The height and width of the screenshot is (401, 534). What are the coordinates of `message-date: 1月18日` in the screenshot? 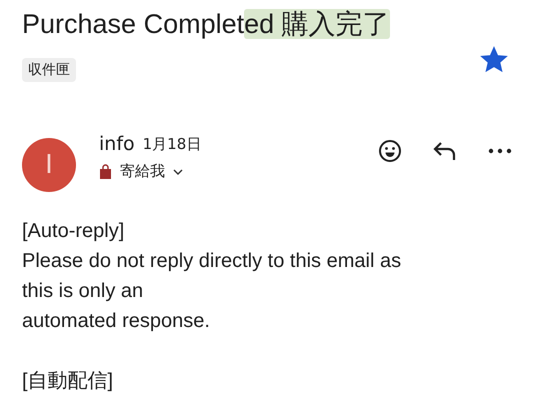 It's located at (172, 144).